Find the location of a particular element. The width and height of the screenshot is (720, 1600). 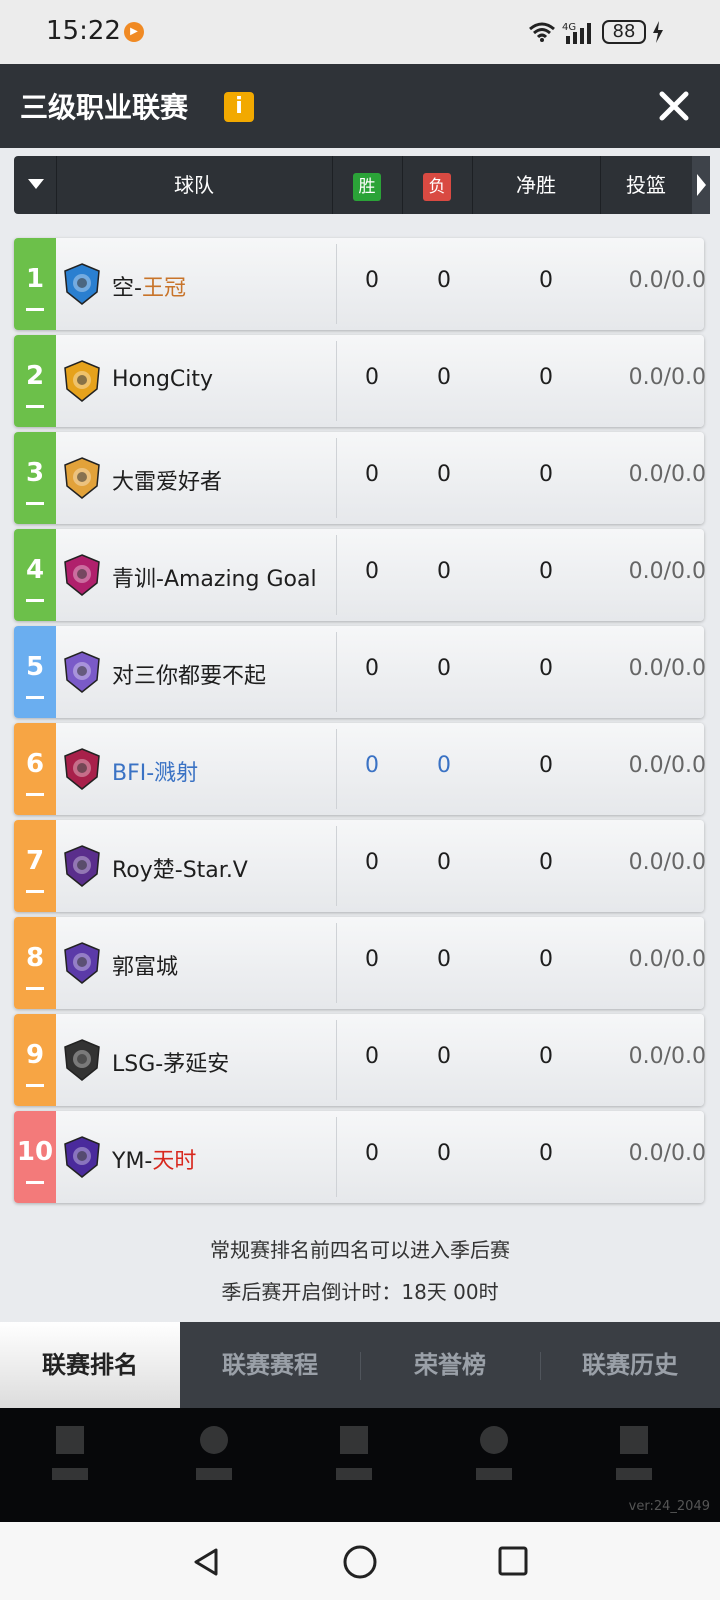

team-name: LSG-茅延安 is located at coordinates (170, 1062).